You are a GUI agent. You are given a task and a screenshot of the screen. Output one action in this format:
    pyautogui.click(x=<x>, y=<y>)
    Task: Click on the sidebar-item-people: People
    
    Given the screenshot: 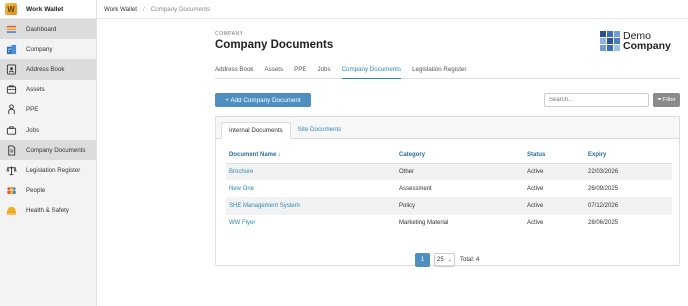 What is the action you would take?
    pyautogui.click(x=48, y=191)
    